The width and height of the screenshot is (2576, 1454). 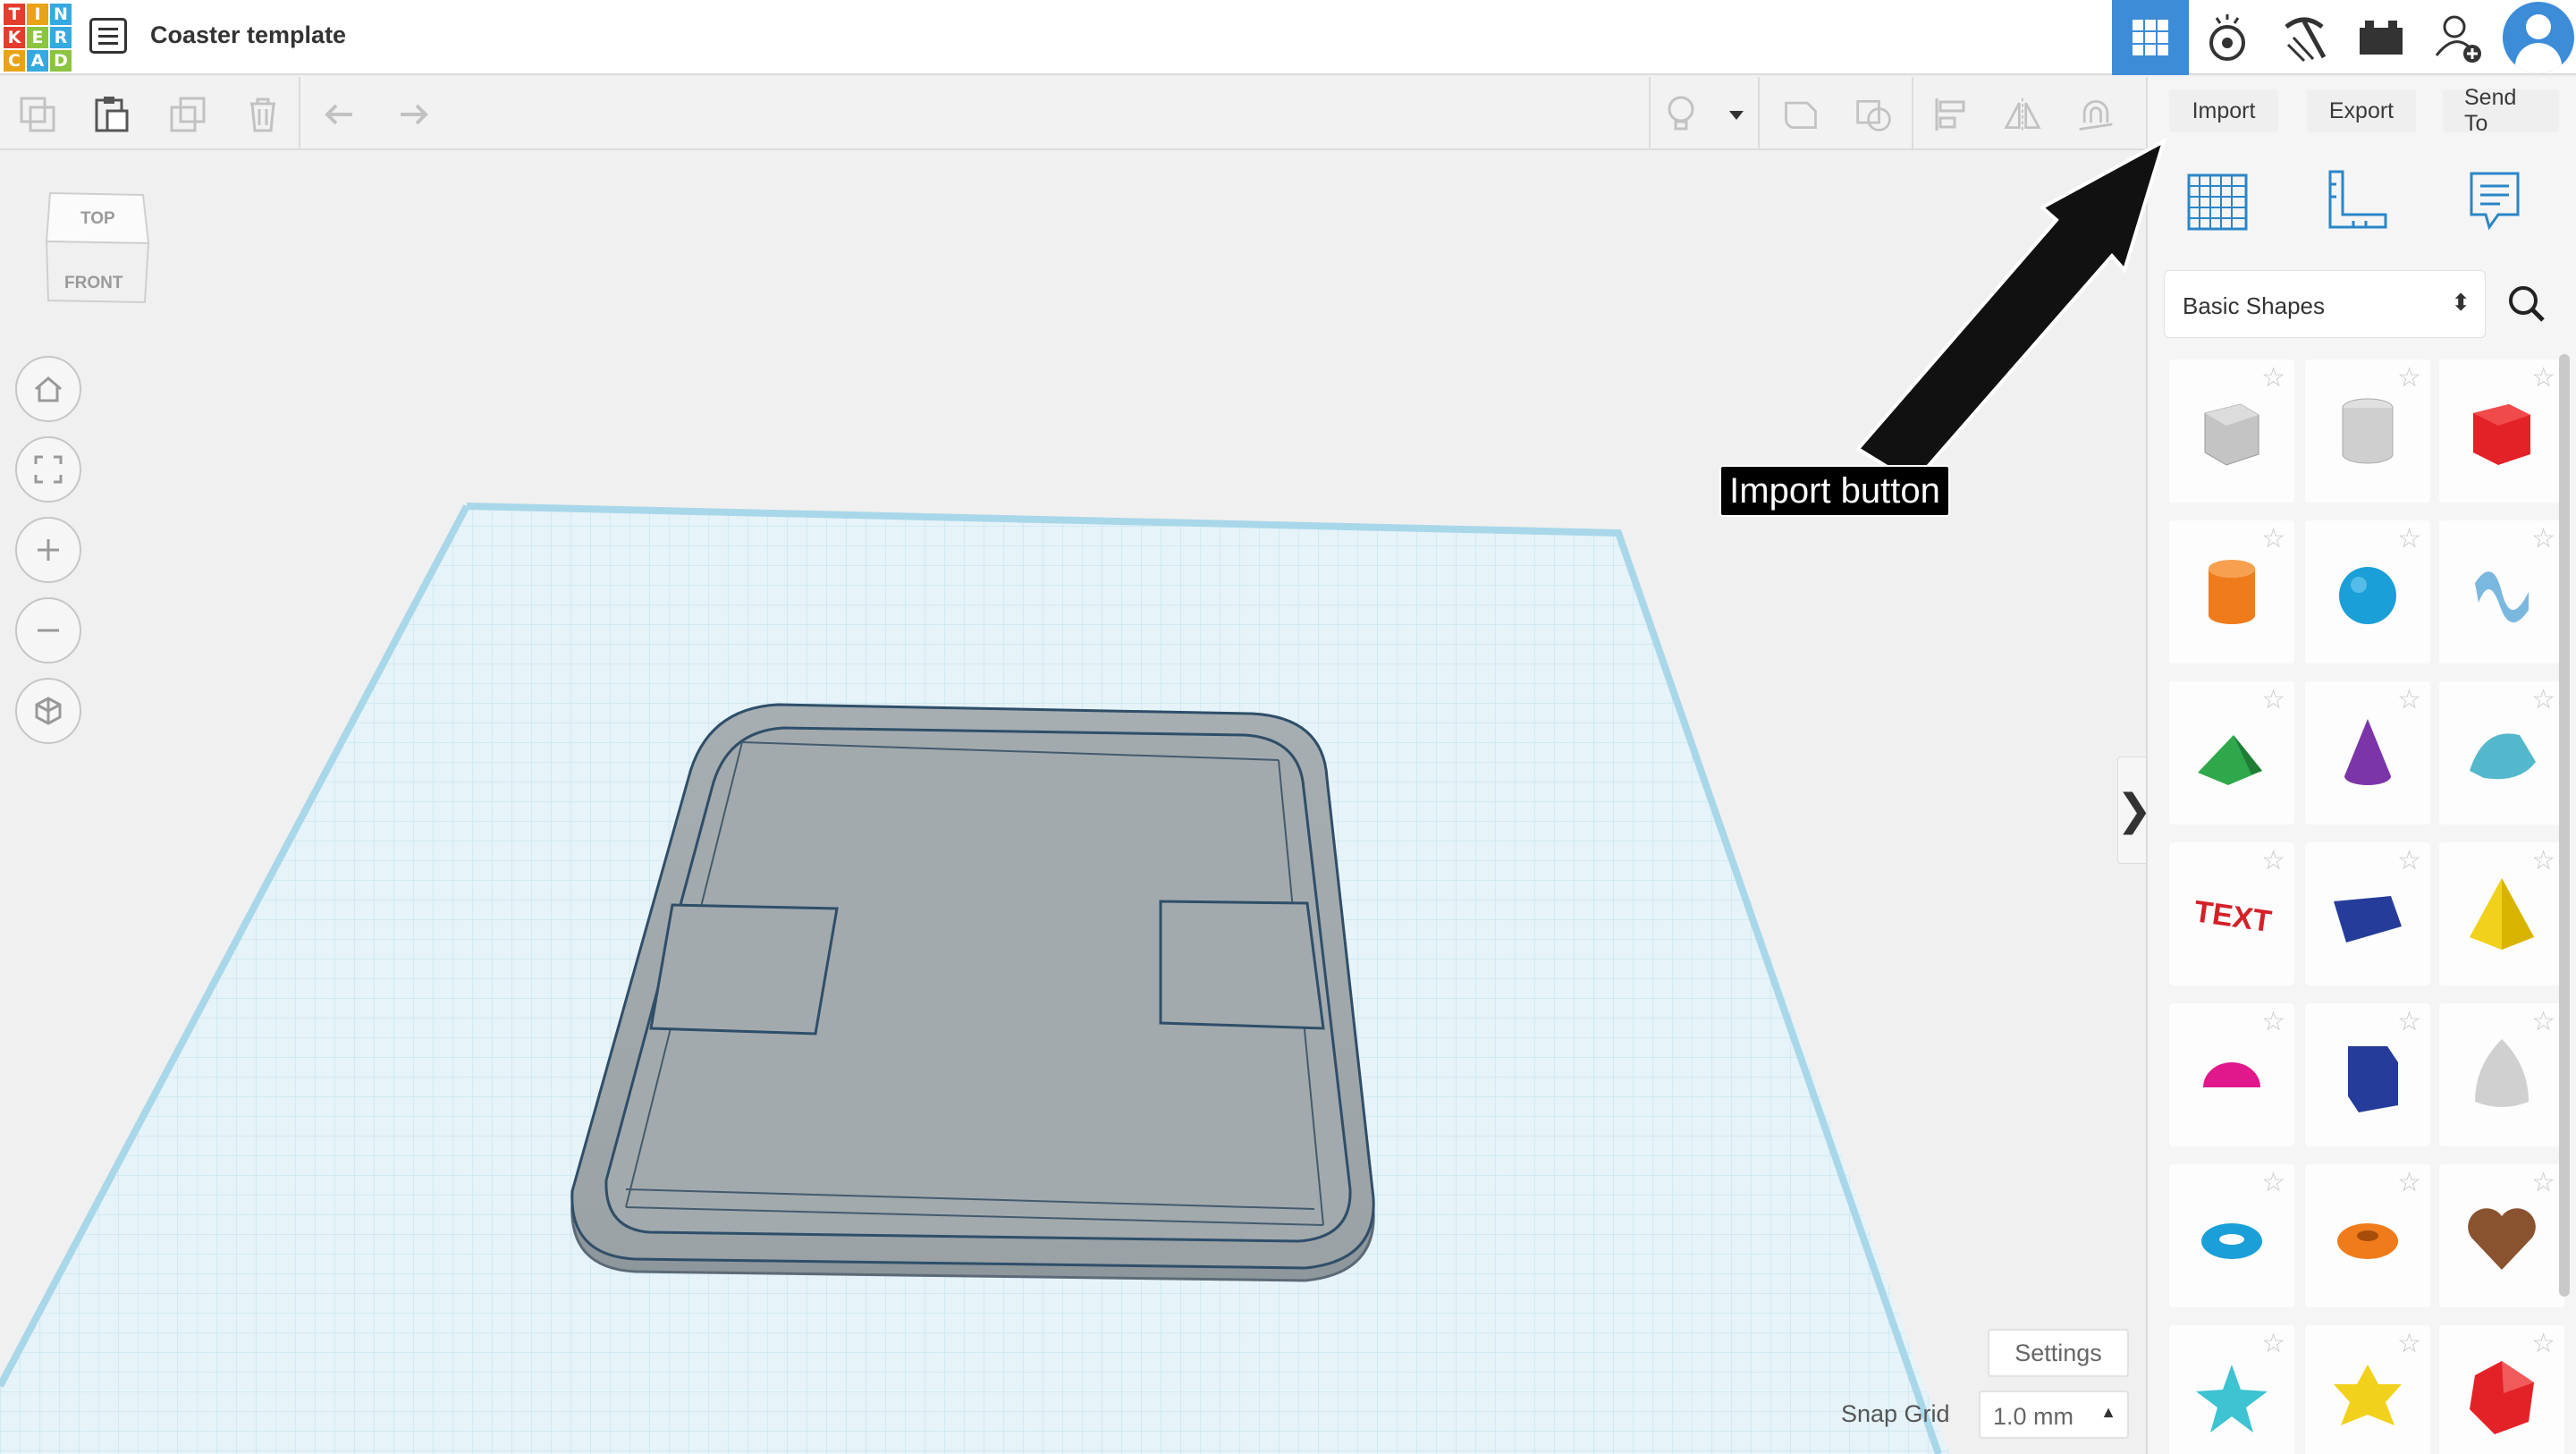 I want to click on shape-library-value: Basic Shapes, so click(x=2254, y=305).